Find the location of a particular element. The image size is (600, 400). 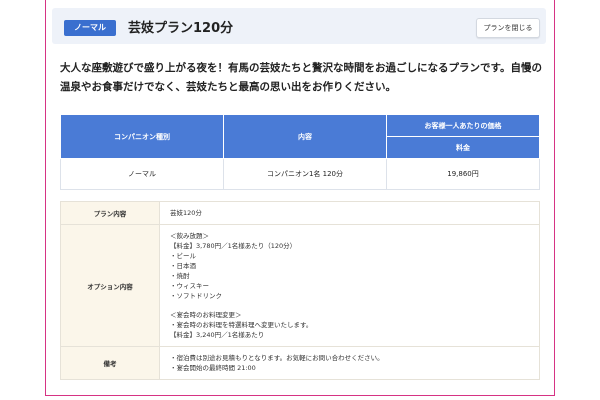

options-line: ・ソフトドリンク is located at coordinates (196, 296).